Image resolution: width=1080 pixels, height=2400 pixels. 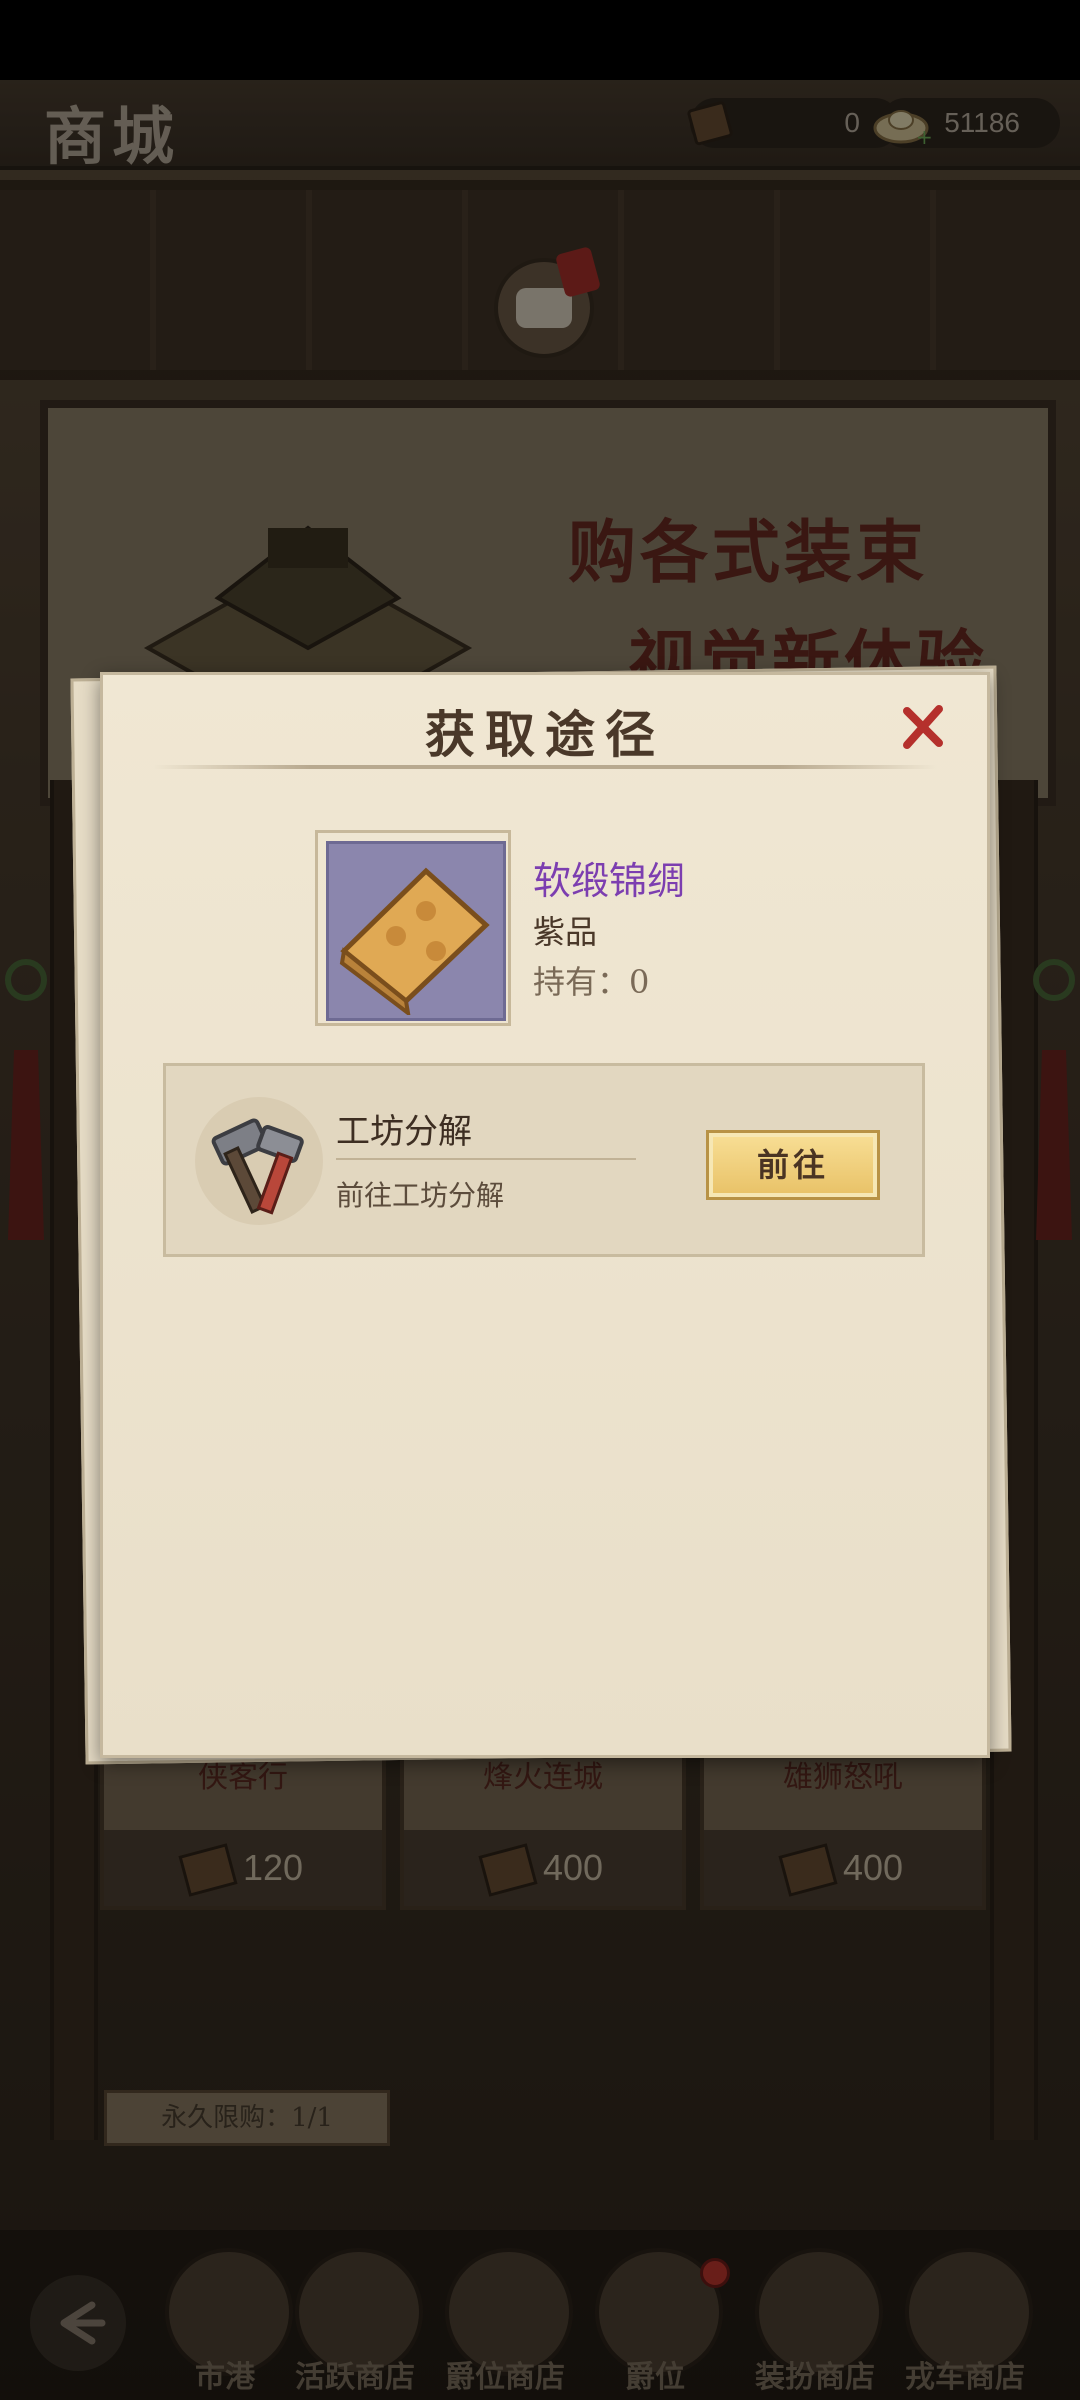 I want to click on source-name: 工坊分解, so click(x=404, y=1132).